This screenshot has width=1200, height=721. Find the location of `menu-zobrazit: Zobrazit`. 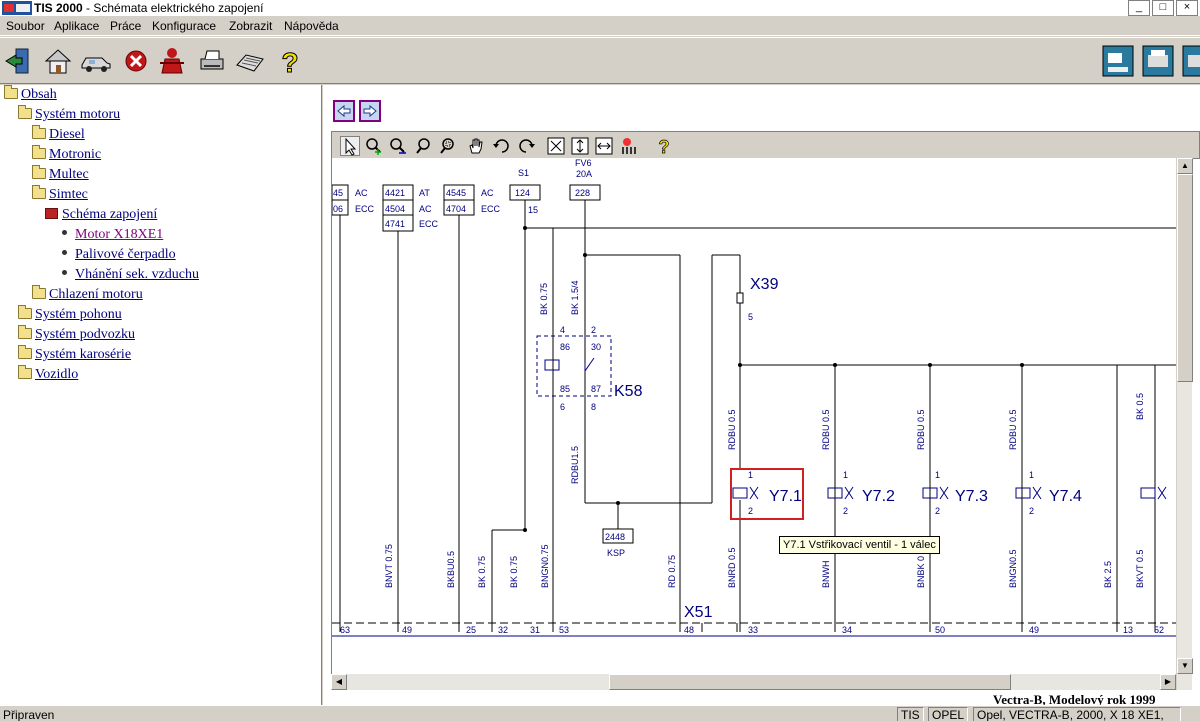

menu-zobrazit: Zobrazit is located at coordinates (250, 26).